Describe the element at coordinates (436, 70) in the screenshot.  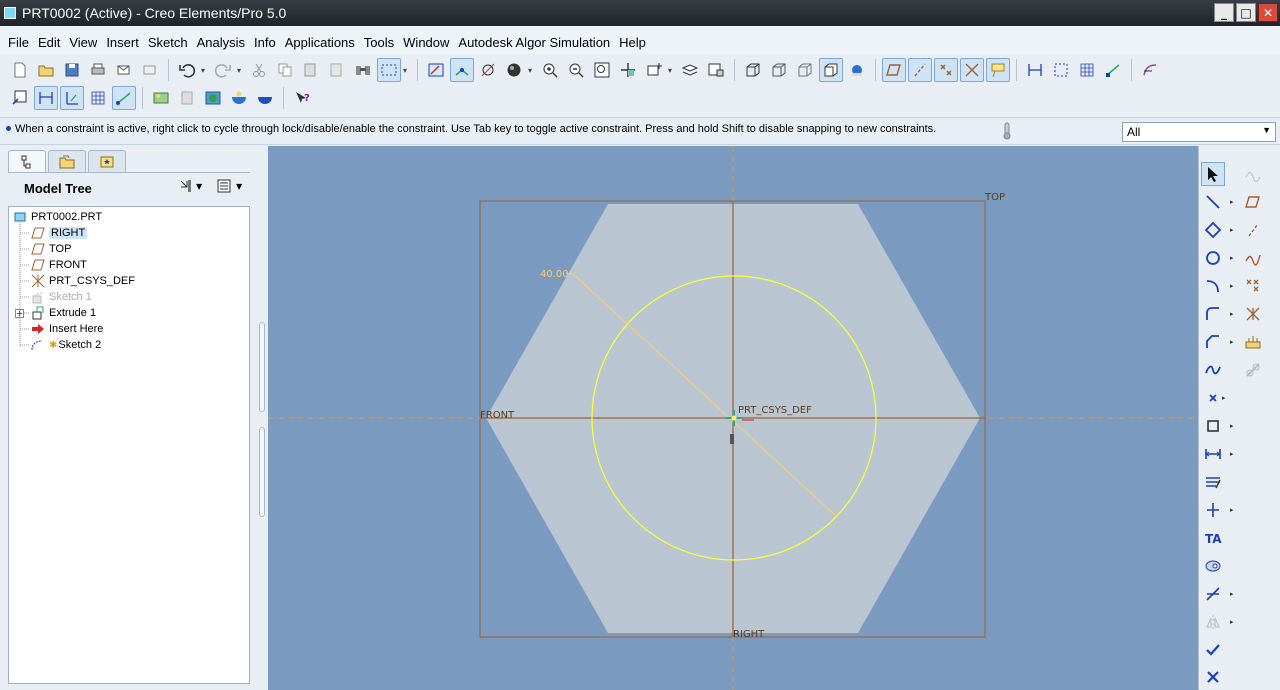
I see `sketch-setup-icon` at that location.